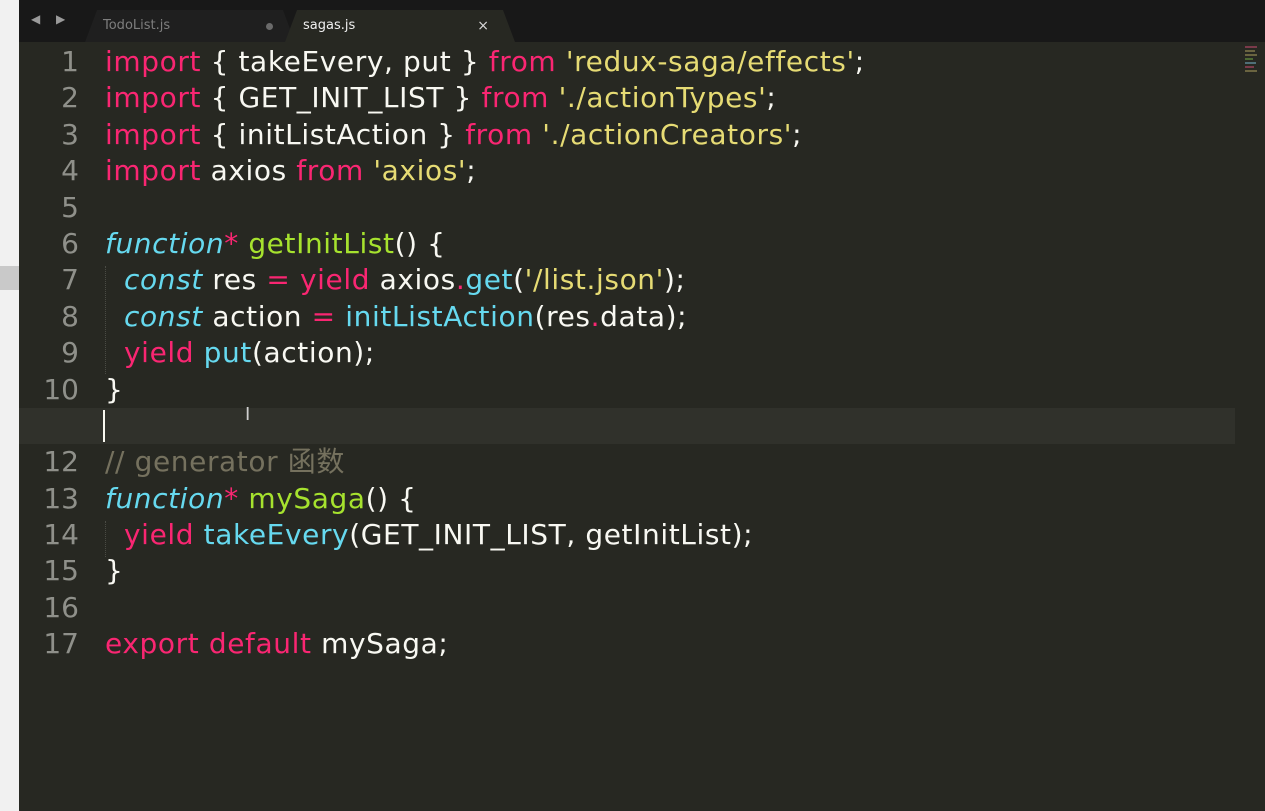  What do you see at coordinates (51, 462) in the screenshot?
I see `line-number: 12` at bounding box center [51, 462].